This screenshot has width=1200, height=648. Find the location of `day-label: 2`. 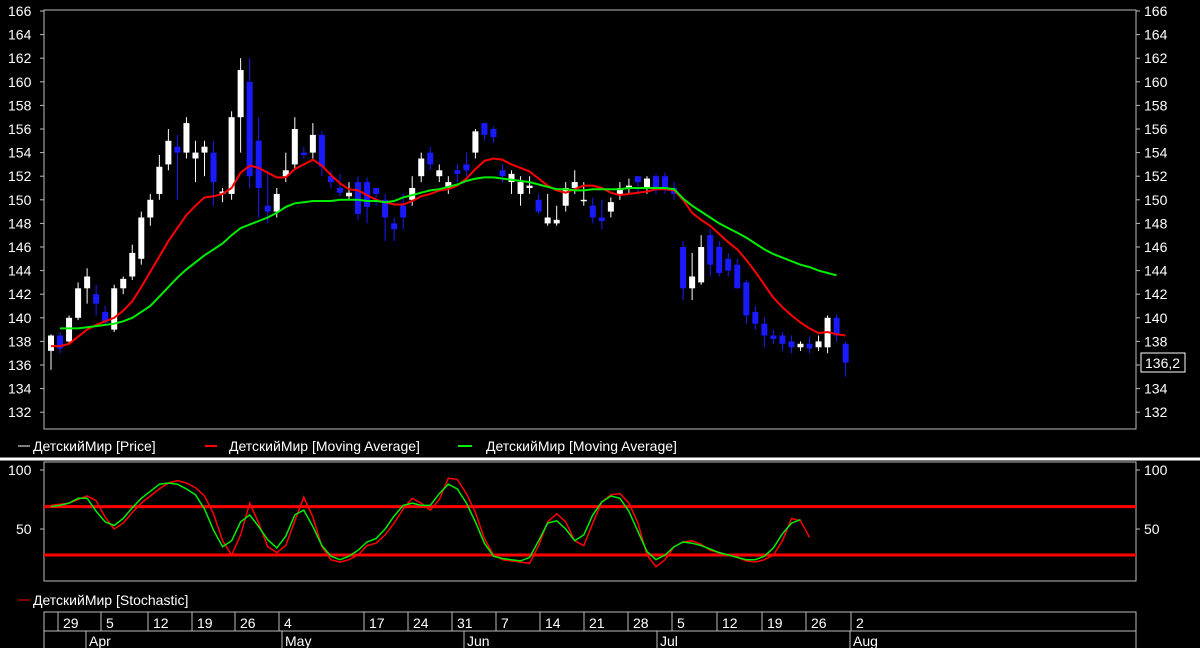

day-label: 2 is located at coordinates (860, 623).